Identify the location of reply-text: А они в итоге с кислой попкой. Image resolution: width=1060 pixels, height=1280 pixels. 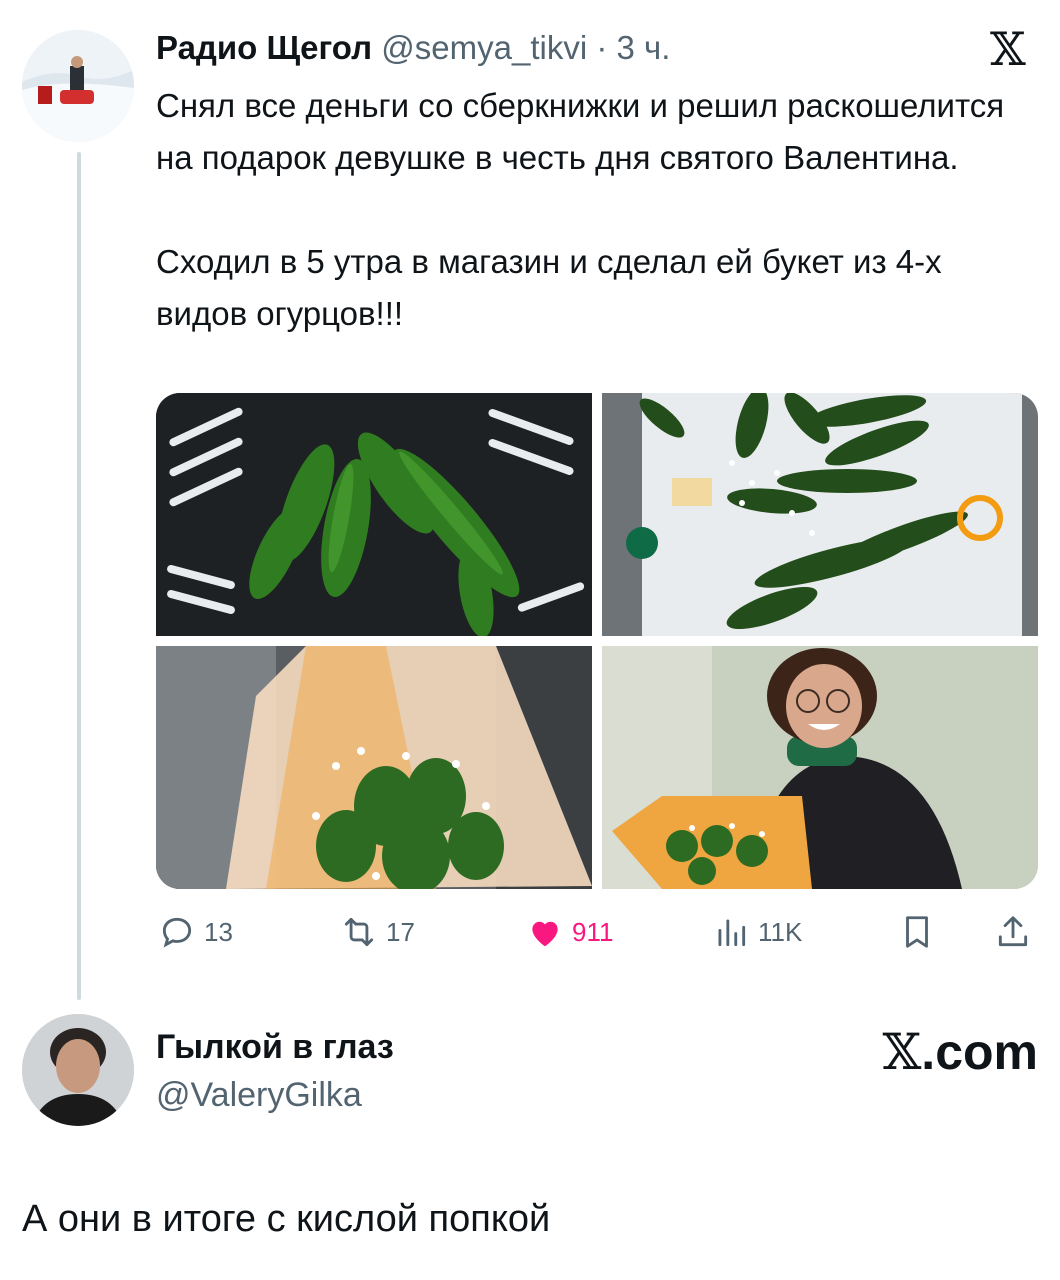
(286, 1219).